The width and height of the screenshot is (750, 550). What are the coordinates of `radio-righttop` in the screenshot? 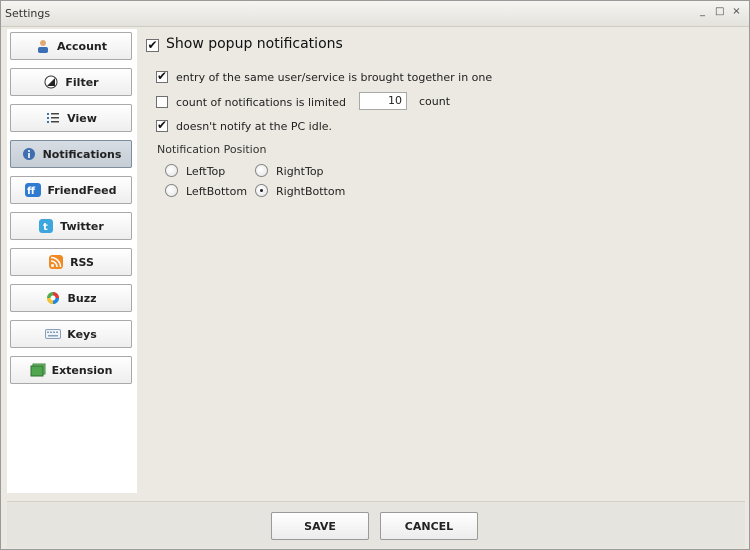 It's located at (261, 170).